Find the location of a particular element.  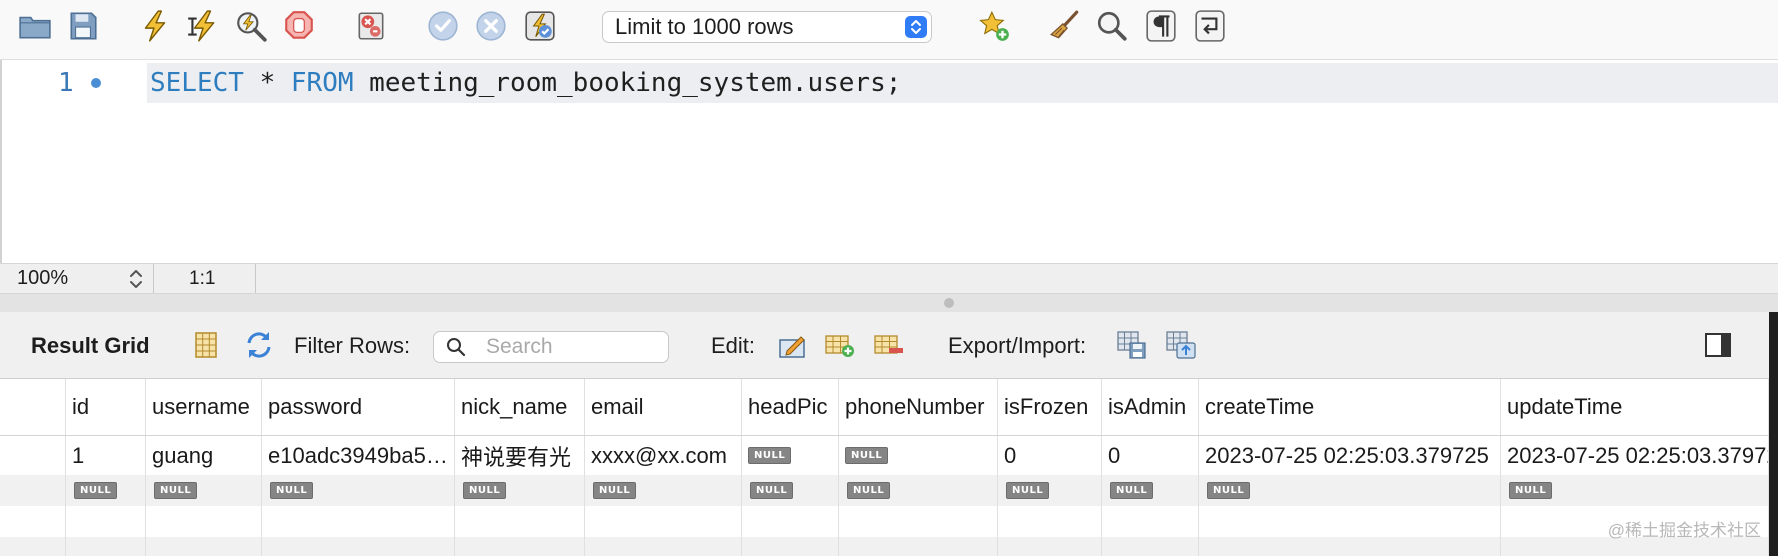

add-snippet-icon is located at coordinates (994, 26).